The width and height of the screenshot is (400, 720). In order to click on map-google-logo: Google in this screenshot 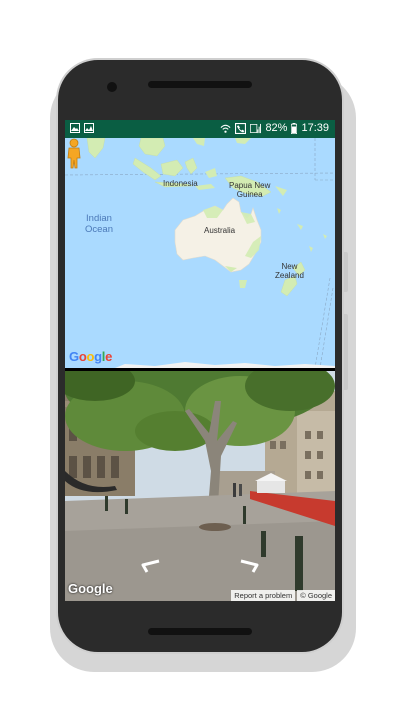, I will do `click(91, 356)`.